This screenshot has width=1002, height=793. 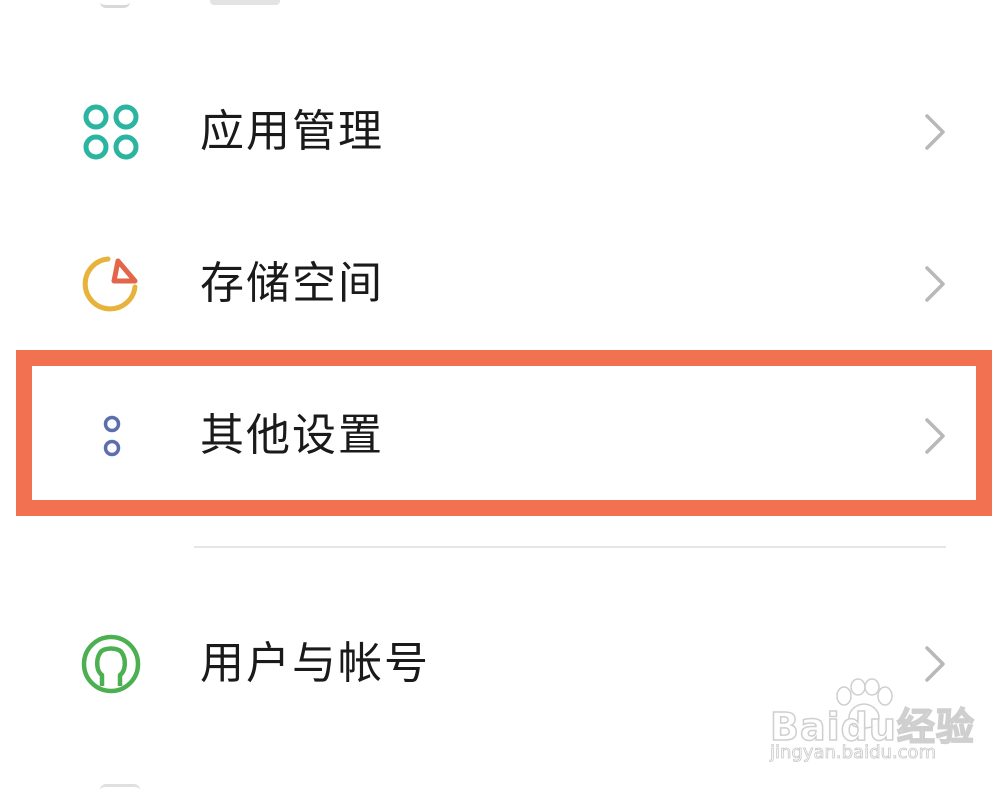 What do you see at coordinates (115, 4) in the screenshot?
I see `partial-icon-fragment` at bounding box center [115, 4].